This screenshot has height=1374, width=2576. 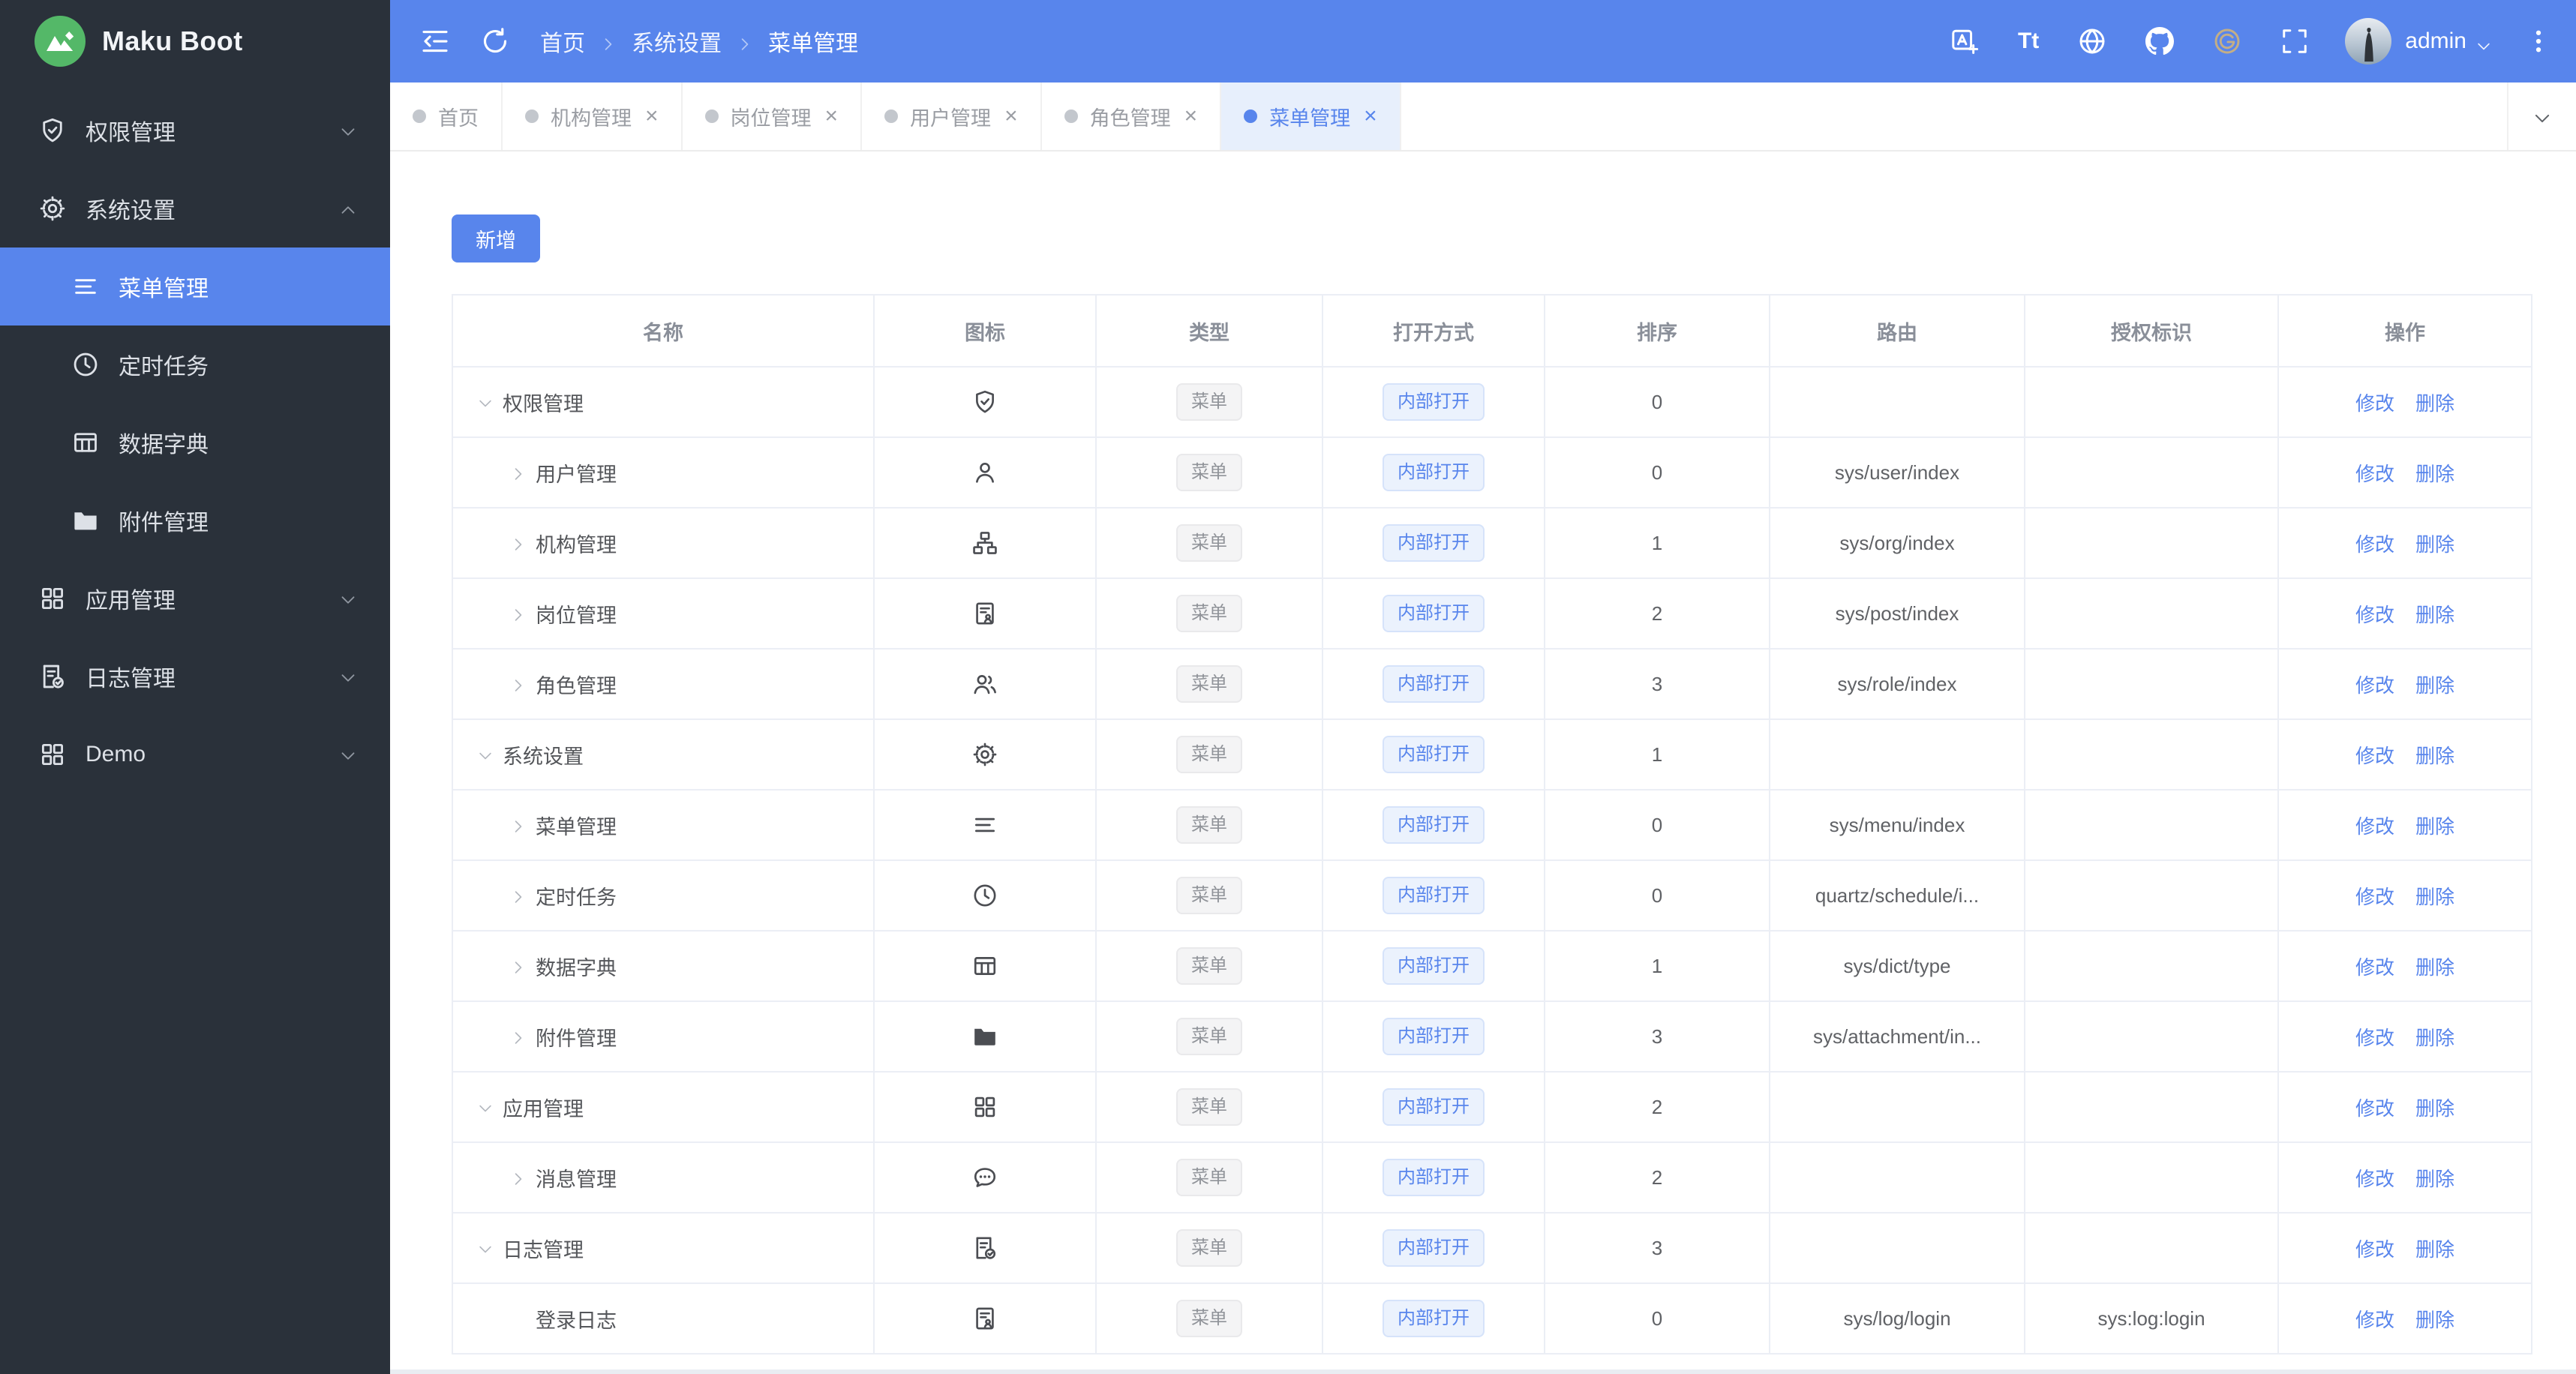 What do you see at coordinates (52, 208) in the screenshot?
I see `gear-icon` at bounding box center [52, 208].